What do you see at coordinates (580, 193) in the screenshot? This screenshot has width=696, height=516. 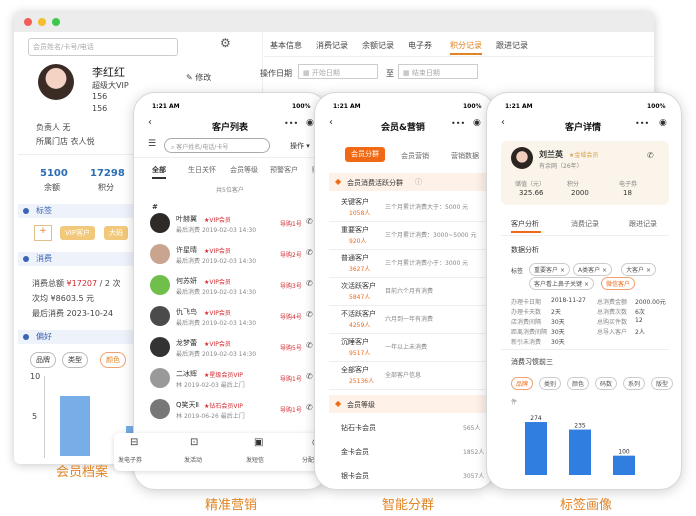 I see `stat-value: 2000` at bounding box center [580, 193].